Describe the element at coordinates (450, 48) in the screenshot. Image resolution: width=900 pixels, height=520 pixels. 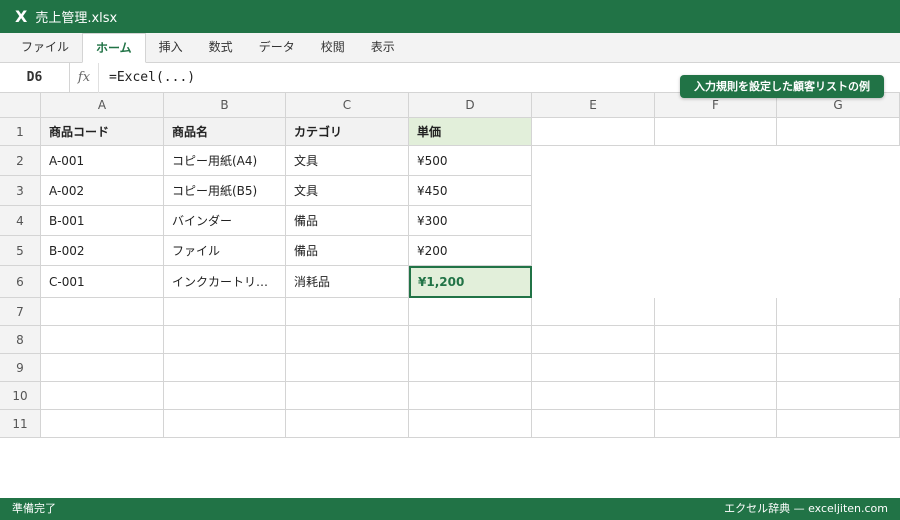
I see `ribbon-tabs: ファイル ホーム 挿入 数式 データ 校閲 表示` at that location.